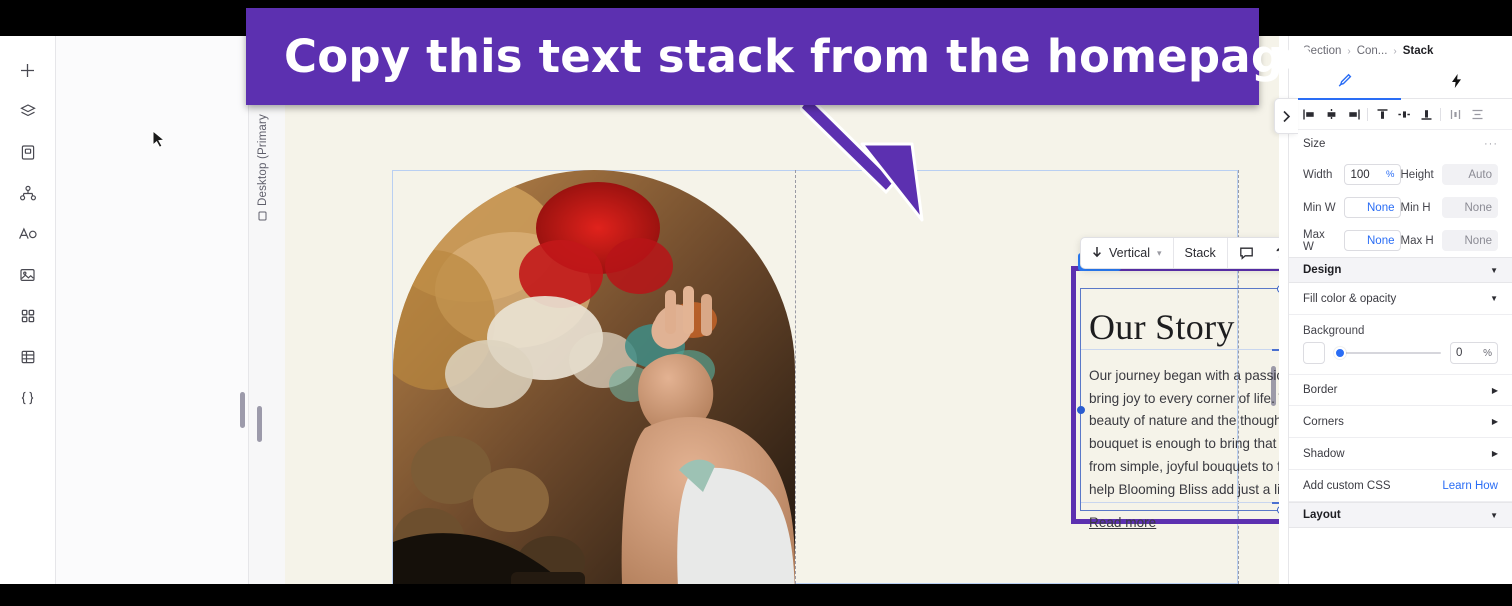 The width and height of the screenshot is (1512, 606). What do you see at coordinates (1400, 270) in the screenshot?
I see `design-section-header: Design ▼` at bounding box center [1400, 270].